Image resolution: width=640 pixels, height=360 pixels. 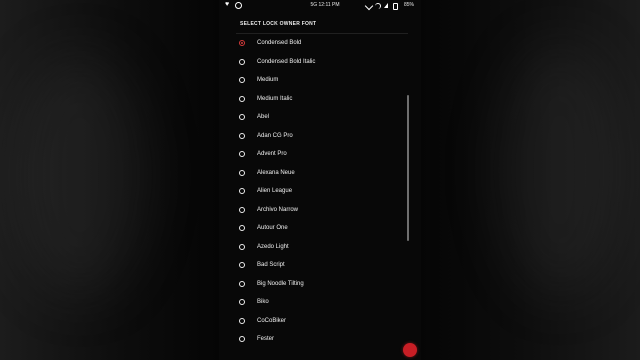 What do you see at coordinates (319, 212) in the screenshot?
I see `font-option-archivo-narrow: Archivo Narrow` at bounding box center [319, 212].